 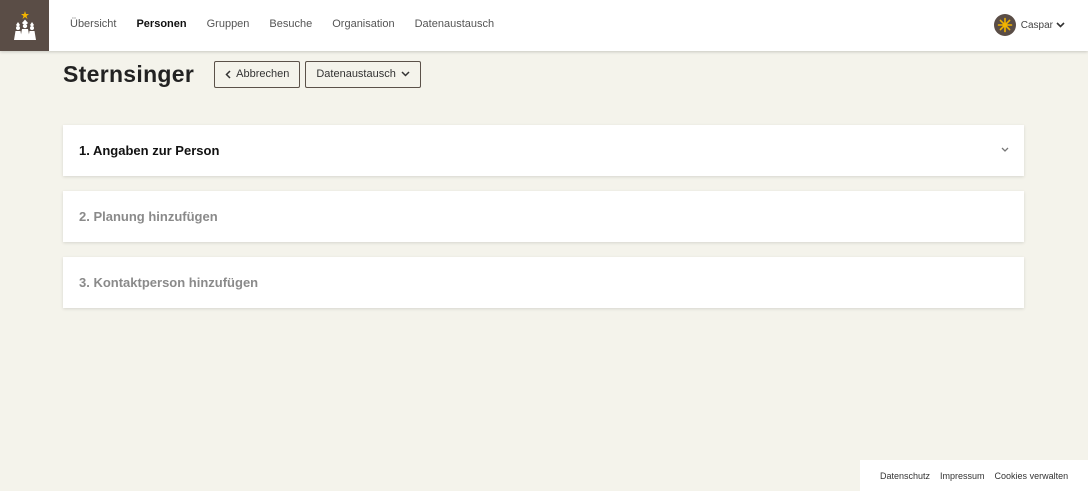 I want to click on star-icon, so click(x=1005, y=25).